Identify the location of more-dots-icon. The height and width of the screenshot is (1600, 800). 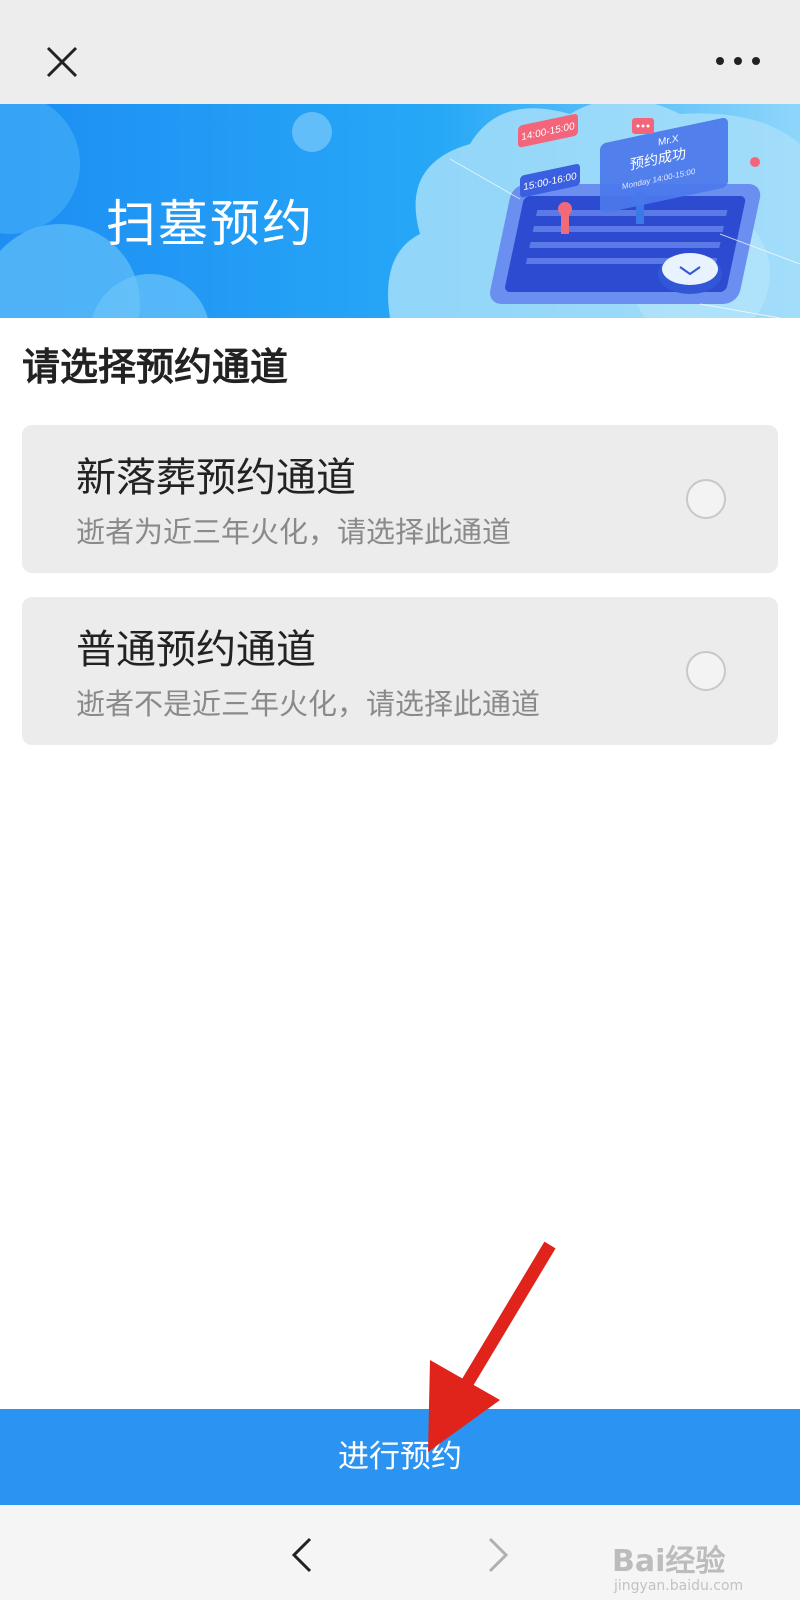
(738, 61).